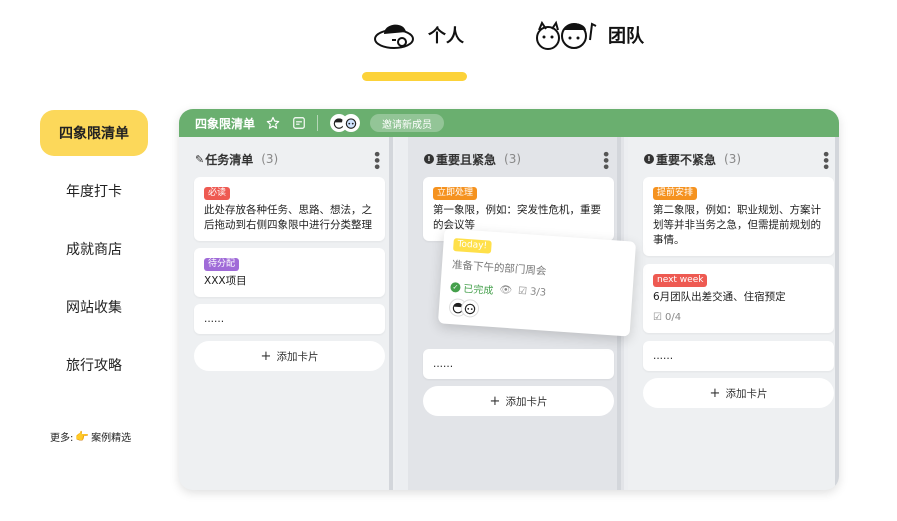  What do you see at coordinates (414, 76) in the screenshot?
I see `switch-active-indicator` at bounding box center [414, 76].